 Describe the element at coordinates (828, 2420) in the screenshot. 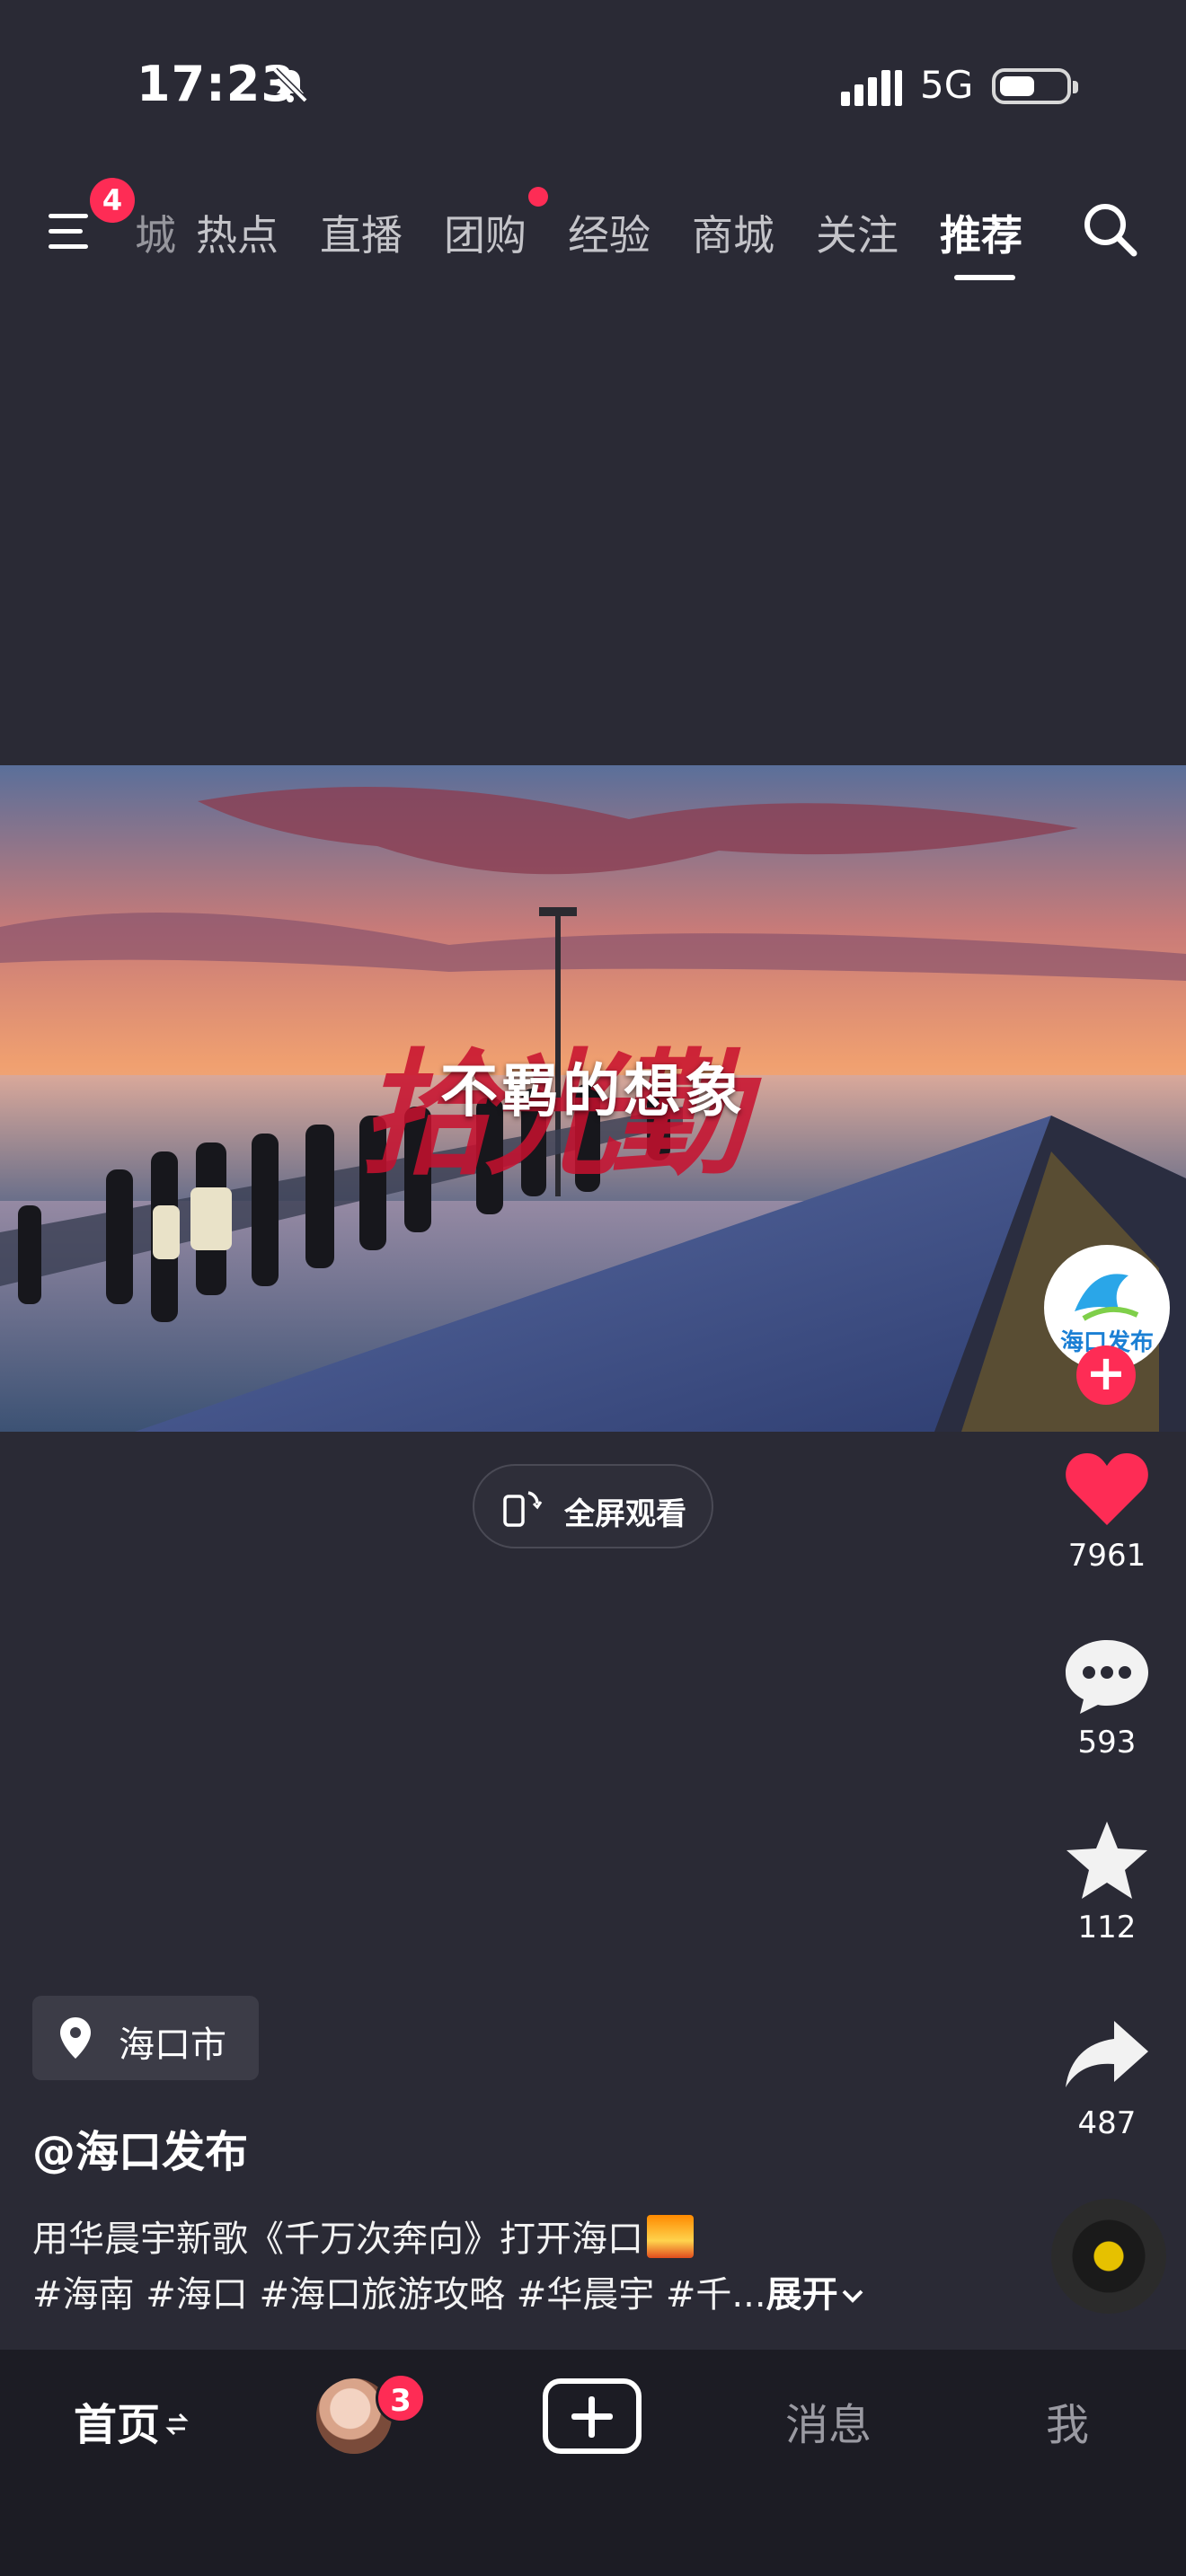

I see `tab-messages: 消息` at that location.